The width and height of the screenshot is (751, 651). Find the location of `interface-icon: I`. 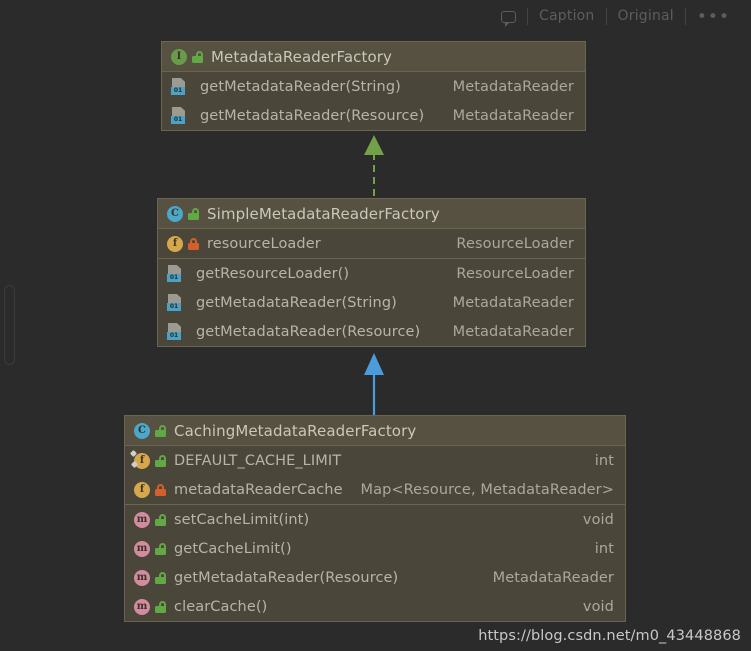

interface-icon: I is located at coordinates (179, 56).